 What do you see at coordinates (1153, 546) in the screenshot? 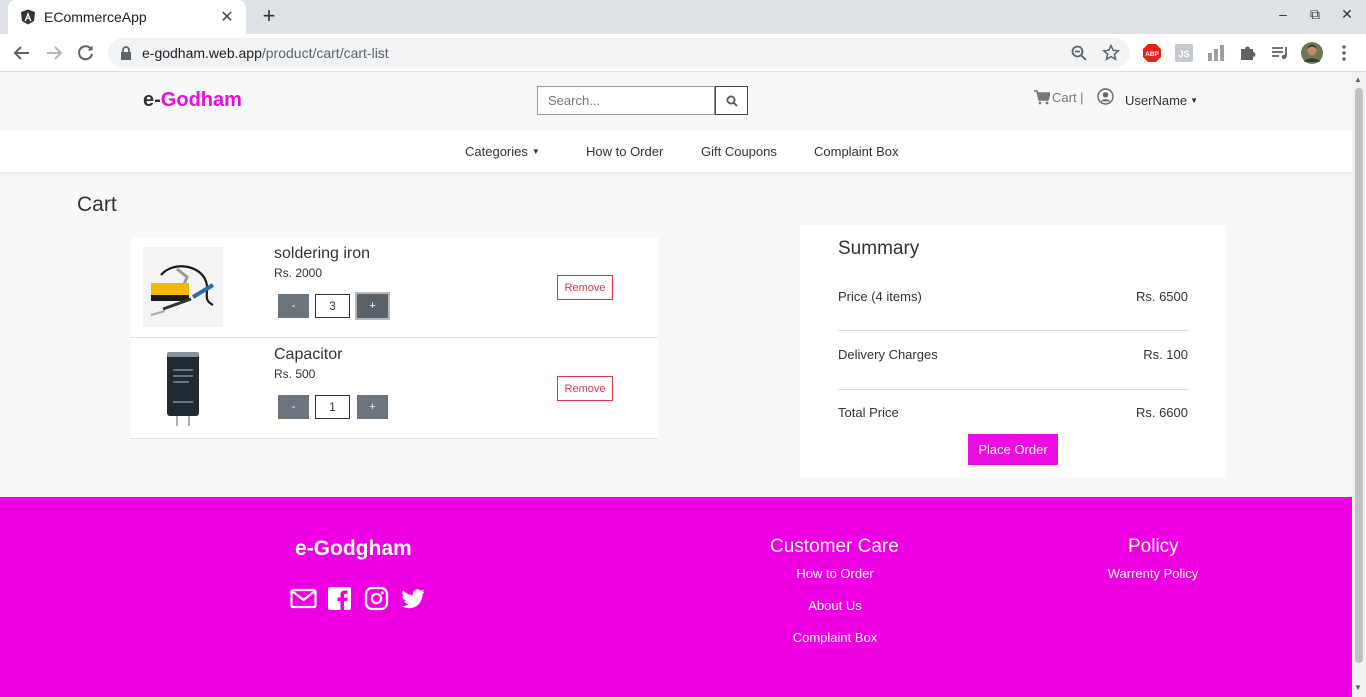
I see `policy-title: Policy` at bounding box center [1153, 546].